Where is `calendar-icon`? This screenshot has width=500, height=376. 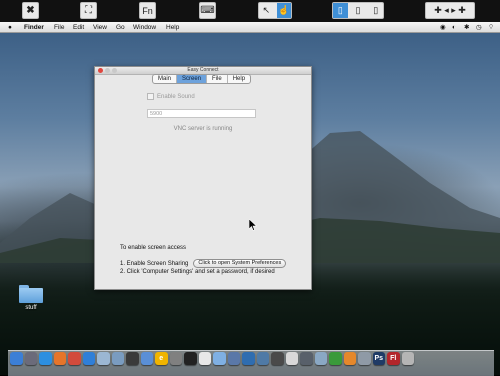 calendar-icon is located at coordinates (291, 358).